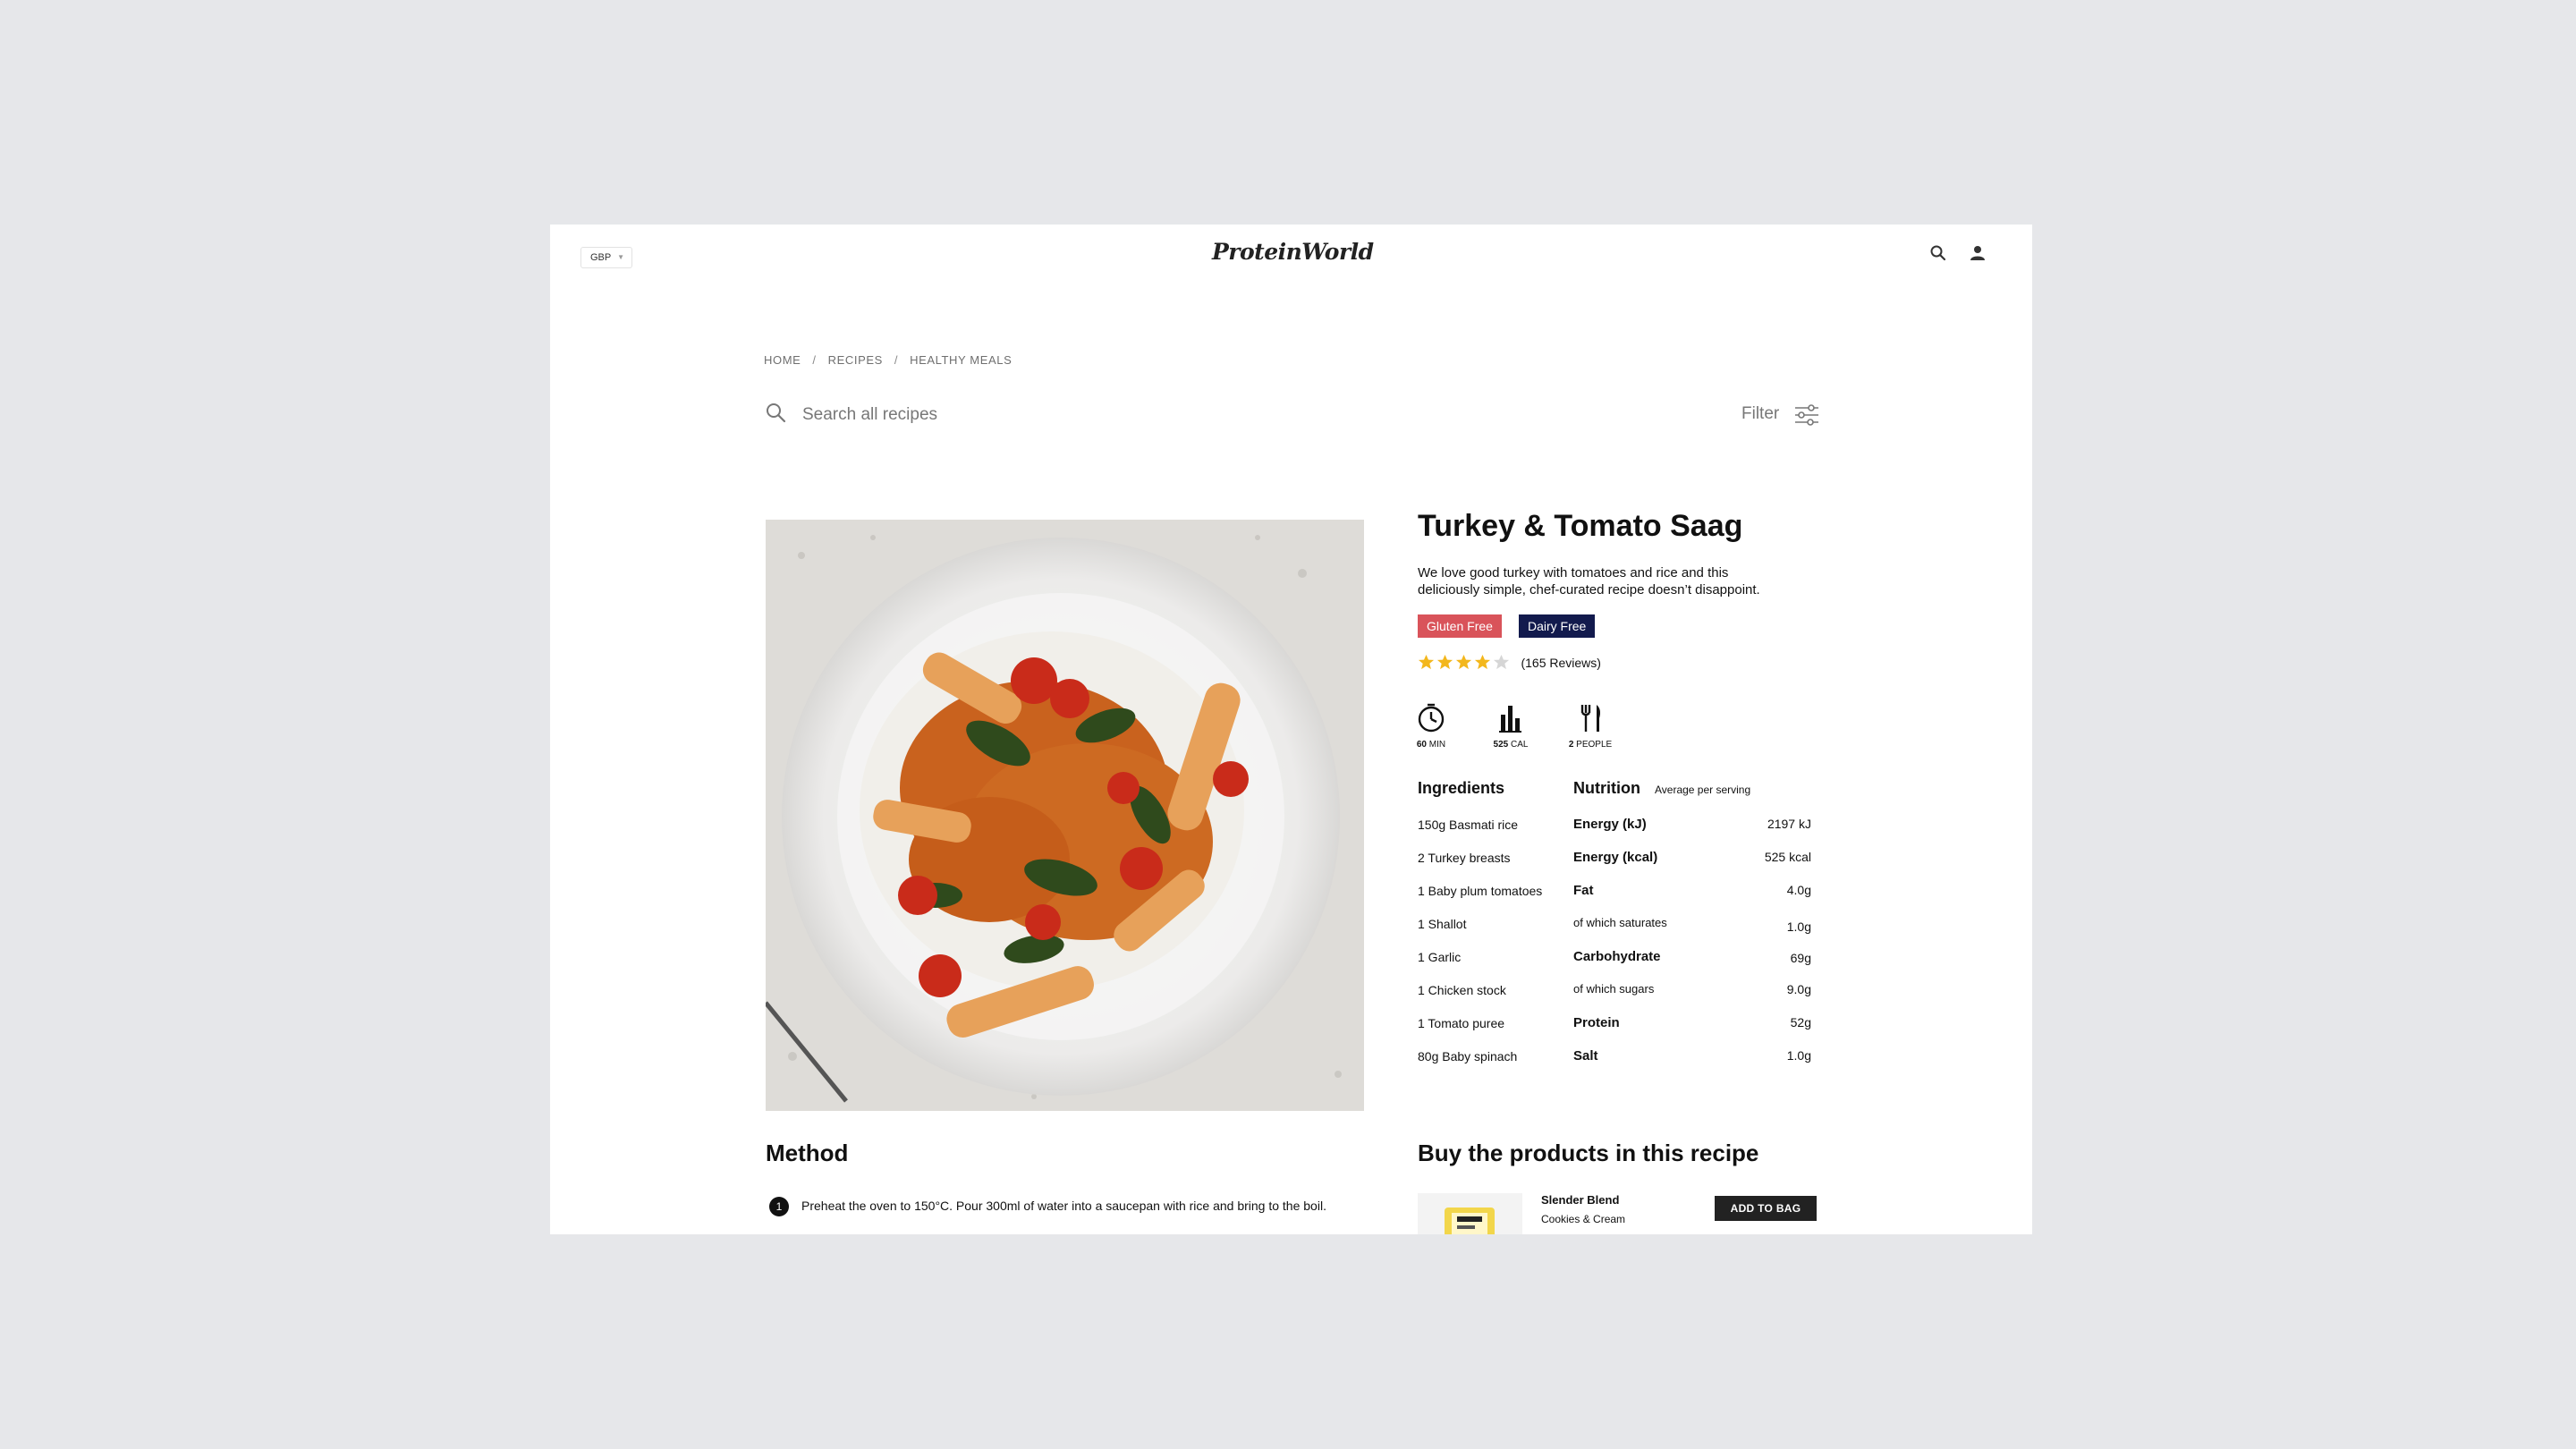 Image resolution: width=2576 pixels, height=1449 pixels. What do you see at coordinates (1789, 824) in the screenshot?
I see `nutrient-value: 2197 kJ` at bounding box center [1789, 824].